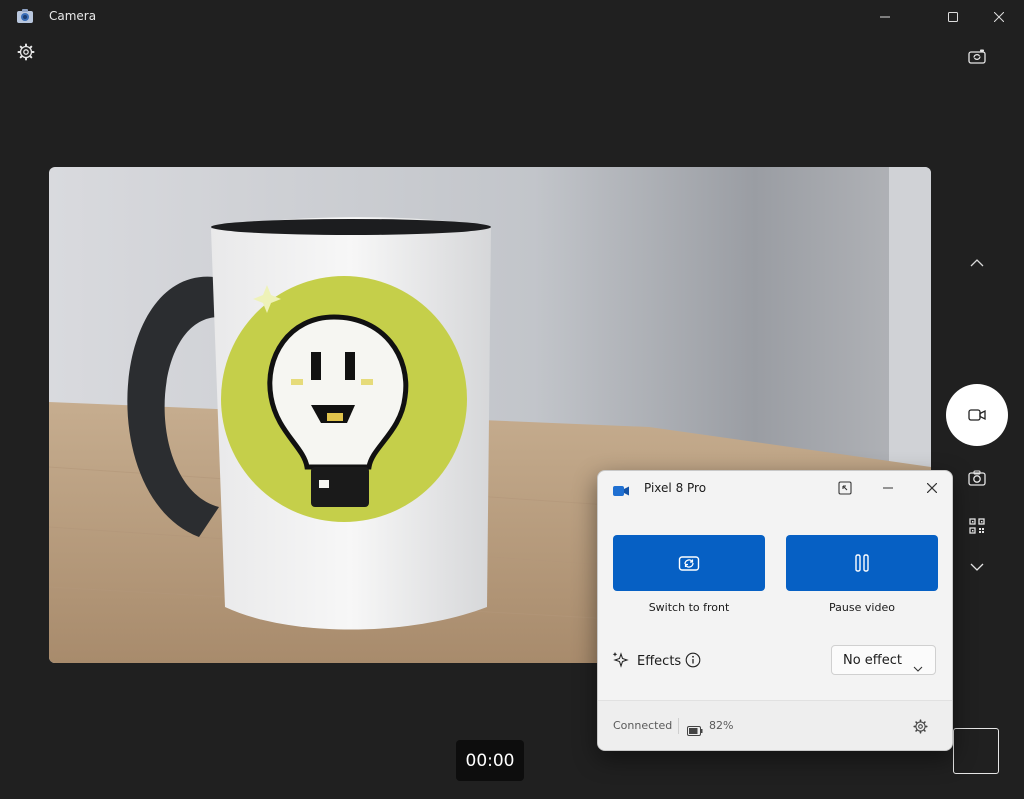 This screenshot has height=799, width=1024. Describe the element at coordinates (862, 607) in the screenshot. I see `pause-video-label: Pause video` at that location.